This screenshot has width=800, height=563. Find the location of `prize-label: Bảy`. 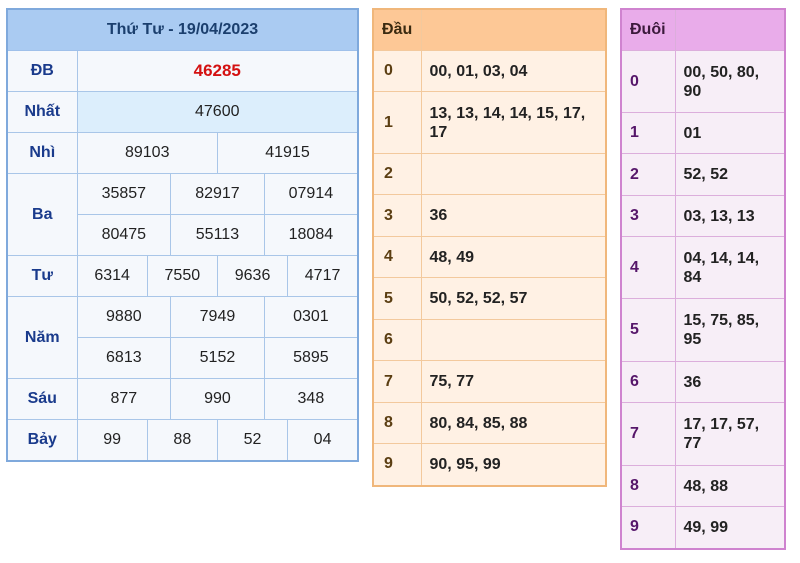

prize-label: Bảy is located at coordinates (42, 440).